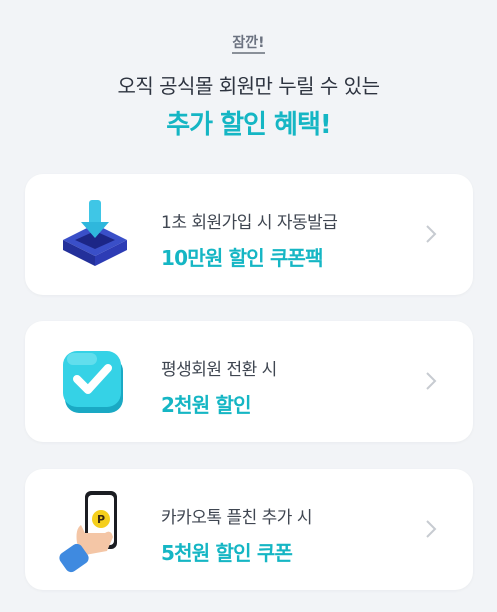 This screenshot has width=497, height=612. I want to click on phone-kakao-icon: P, so click(95, 531).